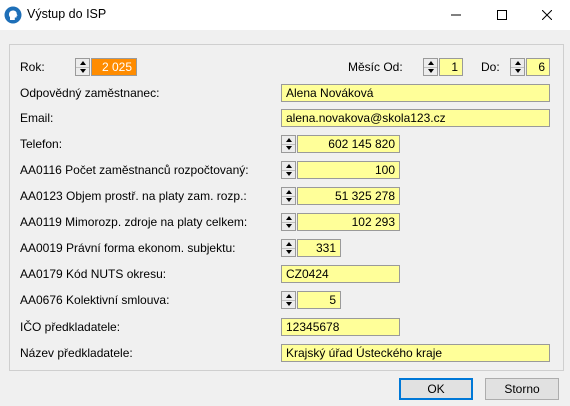 This screenshot has height=406, width=570. What do you see at coordinates (13, 15) in the screenshot?
I see `head-silhouette-icon` at bounding box center [13, 15].